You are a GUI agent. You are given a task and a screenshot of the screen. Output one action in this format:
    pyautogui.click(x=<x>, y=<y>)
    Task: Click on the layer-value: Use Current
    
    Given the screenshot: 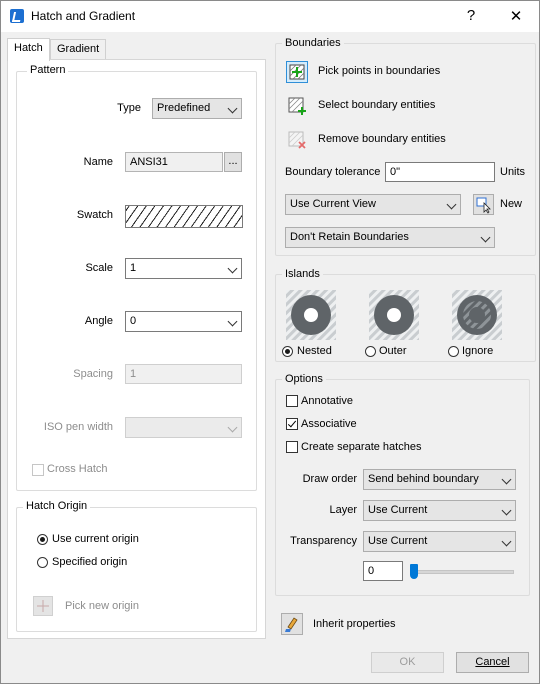 What is the action you would take?
    pyautogui.click(x=398, y=510)
    